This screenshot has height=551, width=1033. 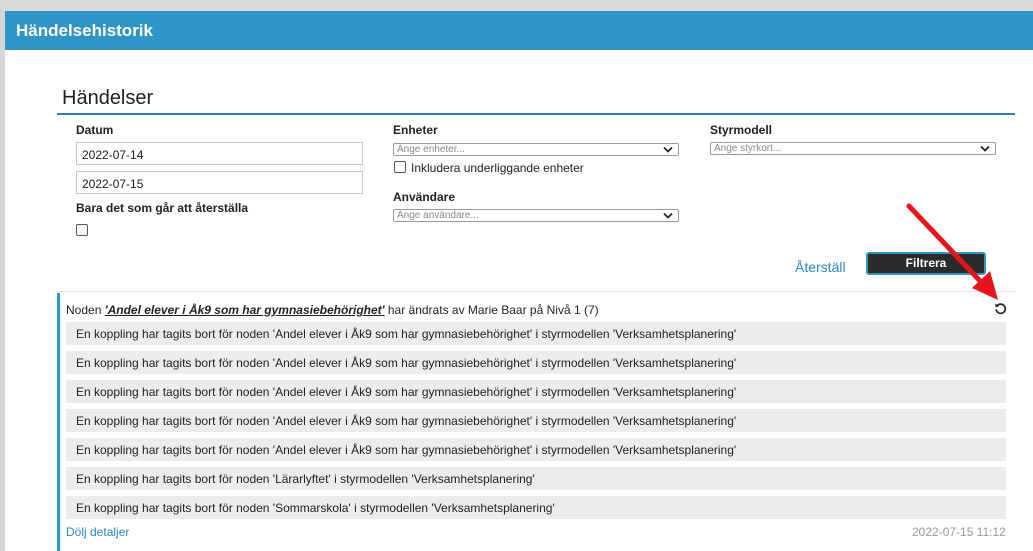 What do you see at coordinates (959, 532) in the screenshot?
I see `event-timestamp: 2022-07-15 11:12` at bounding box center [959, 532].